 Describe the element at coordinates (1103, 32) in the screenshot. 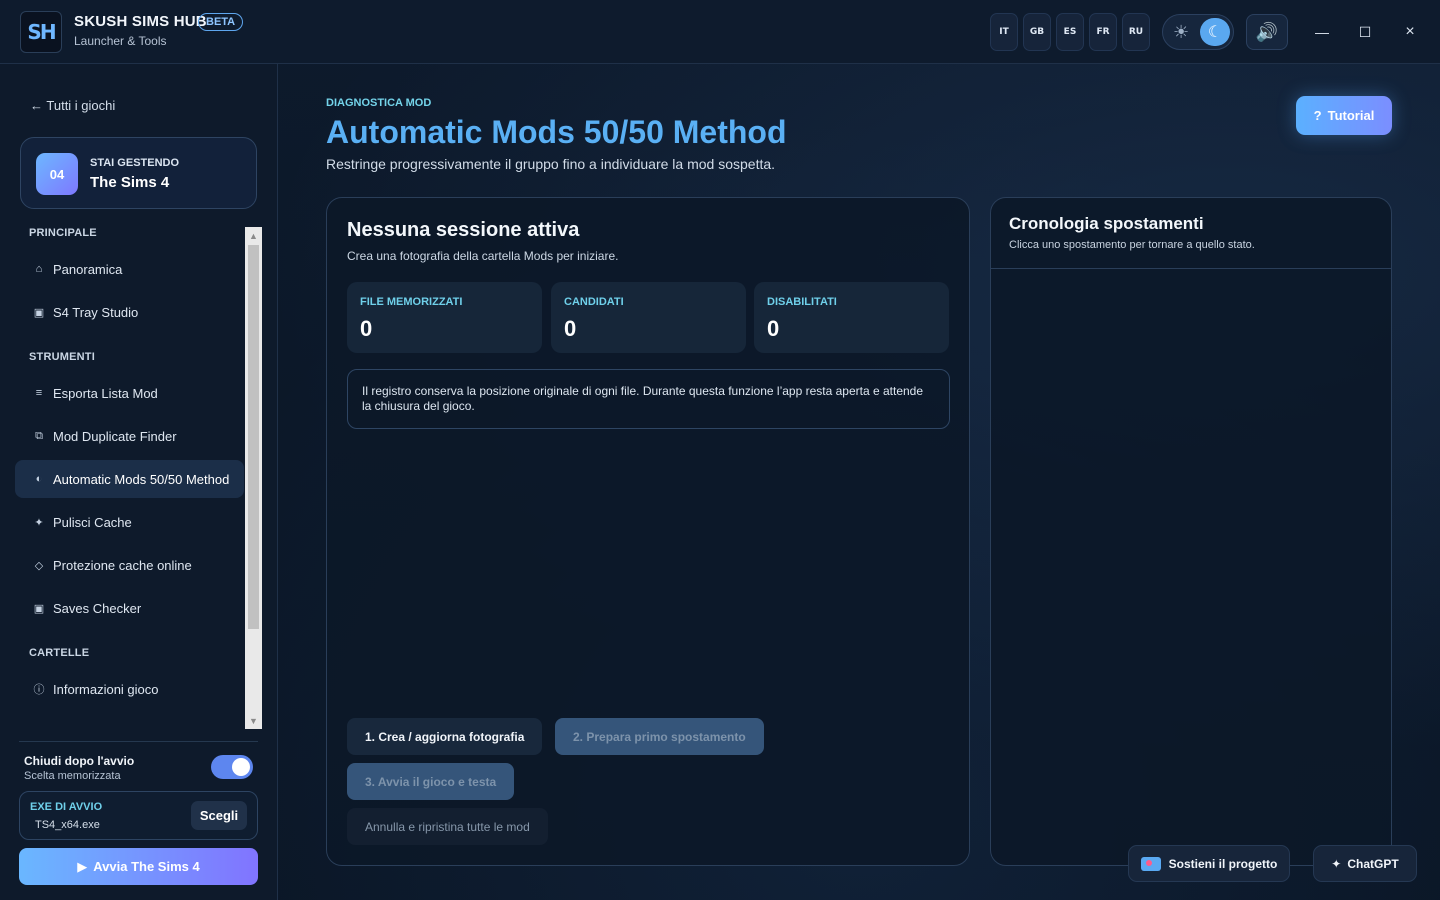

I see `lang-fr-button: FR` at that location.